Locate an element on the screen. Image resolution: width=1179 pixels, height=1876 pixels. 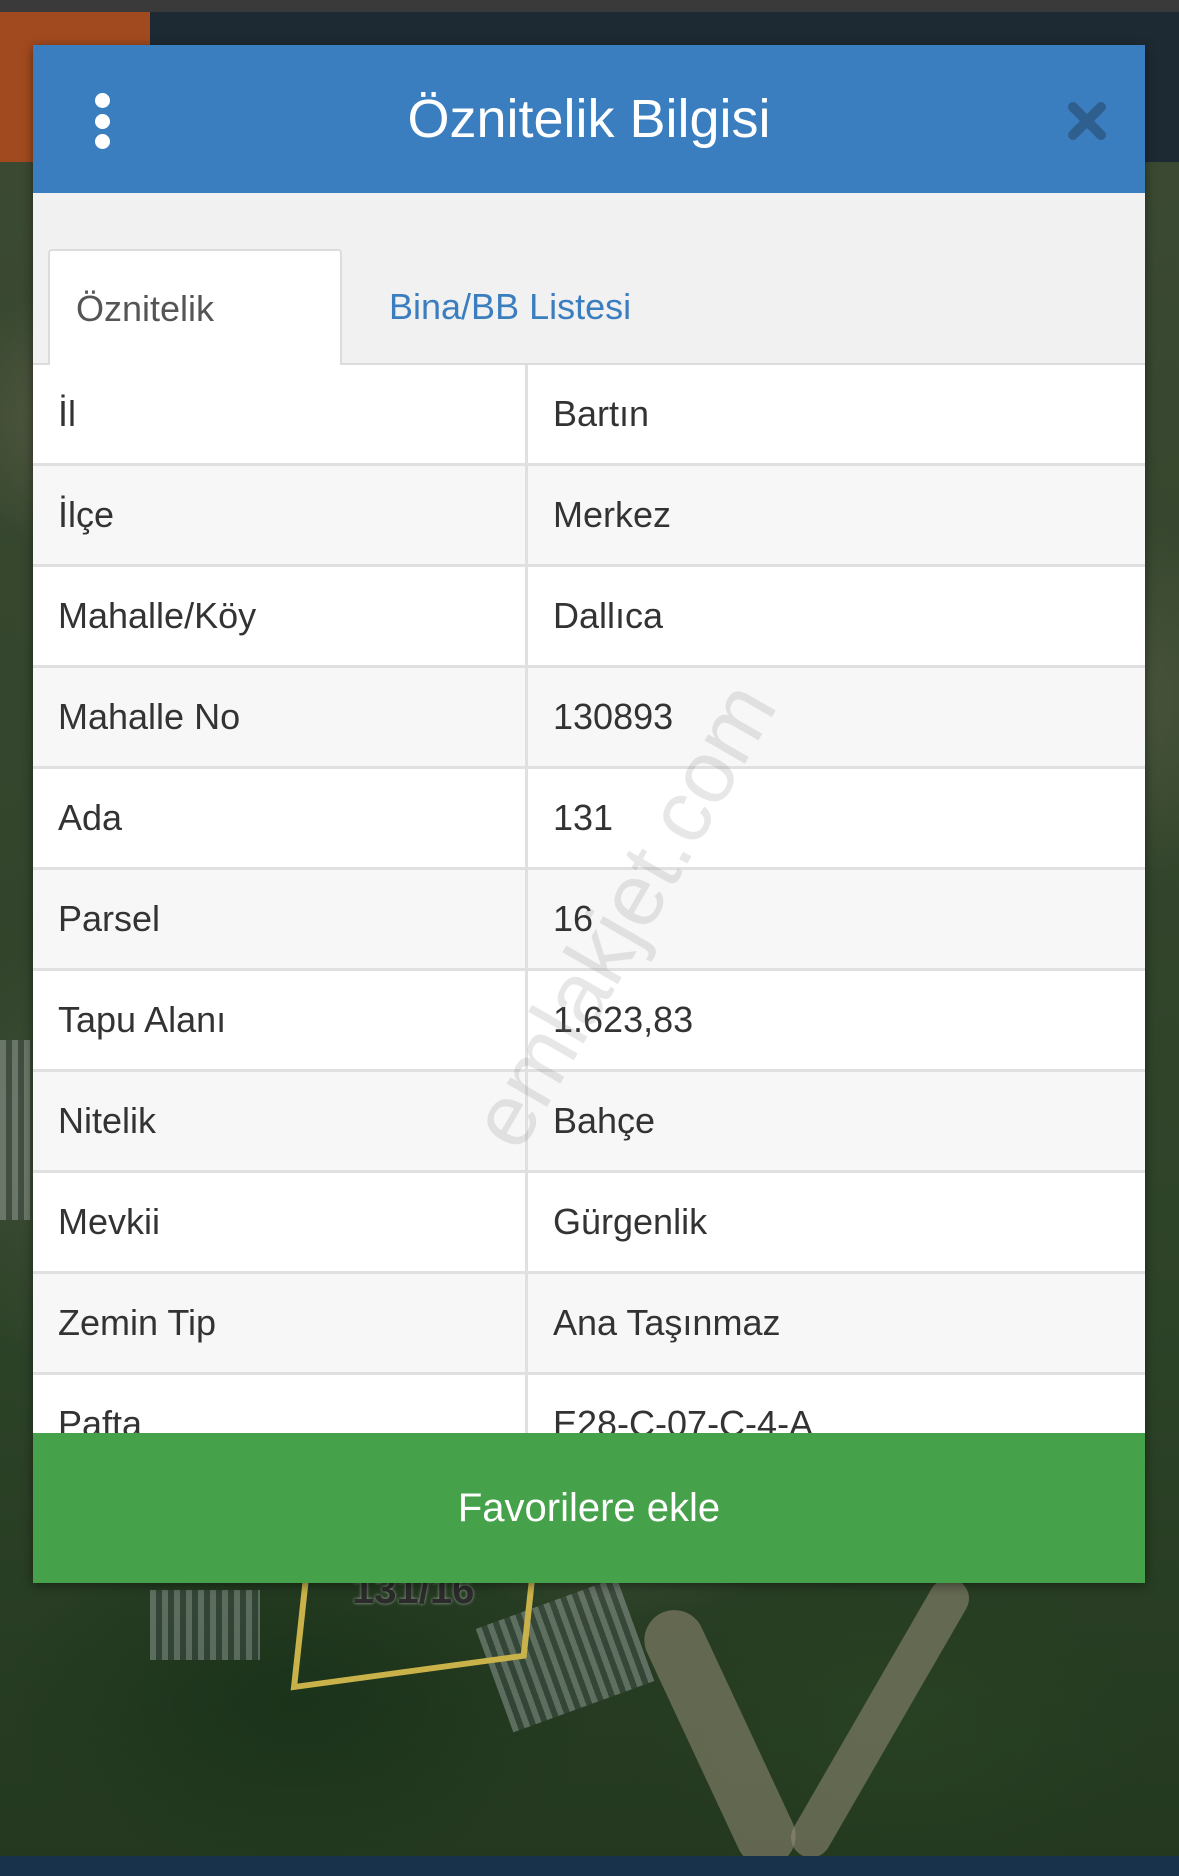
dialog-title: Öznitelik Bilgisi is located at coordinates (589, 119).